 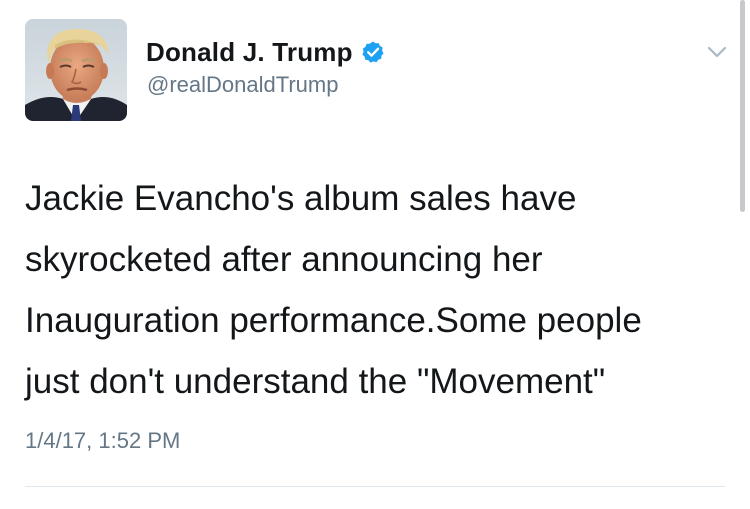 What do you see at coordinates (315, 381) in the screenshot?
I see `tweet-text-line: just don't understand the "Movement"` at bounding box center [315, 381].